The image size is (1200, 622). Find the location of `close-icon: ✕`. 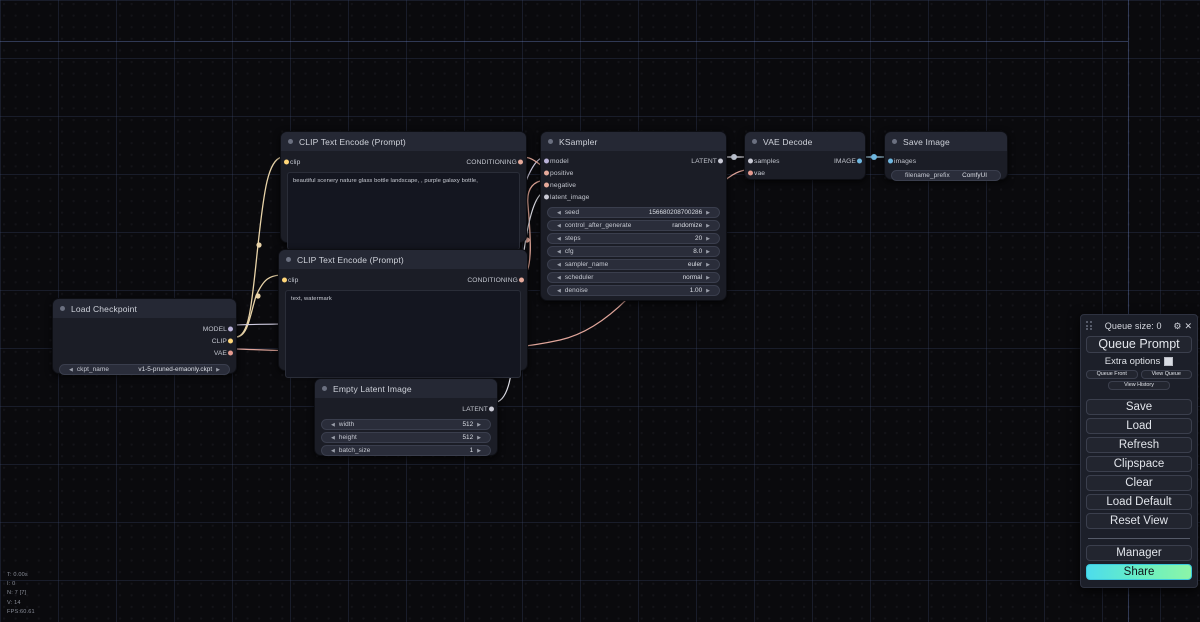

close-icon: ✕ is located at coordinates (1188, 326).